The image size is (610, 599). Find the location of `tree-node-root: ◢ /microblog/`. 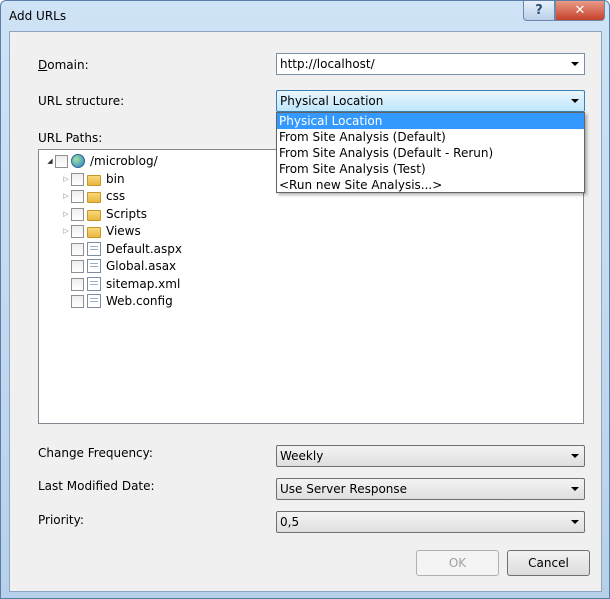

tree-node-root: ◢ /microblog/ is located at coordinates (101, 161).